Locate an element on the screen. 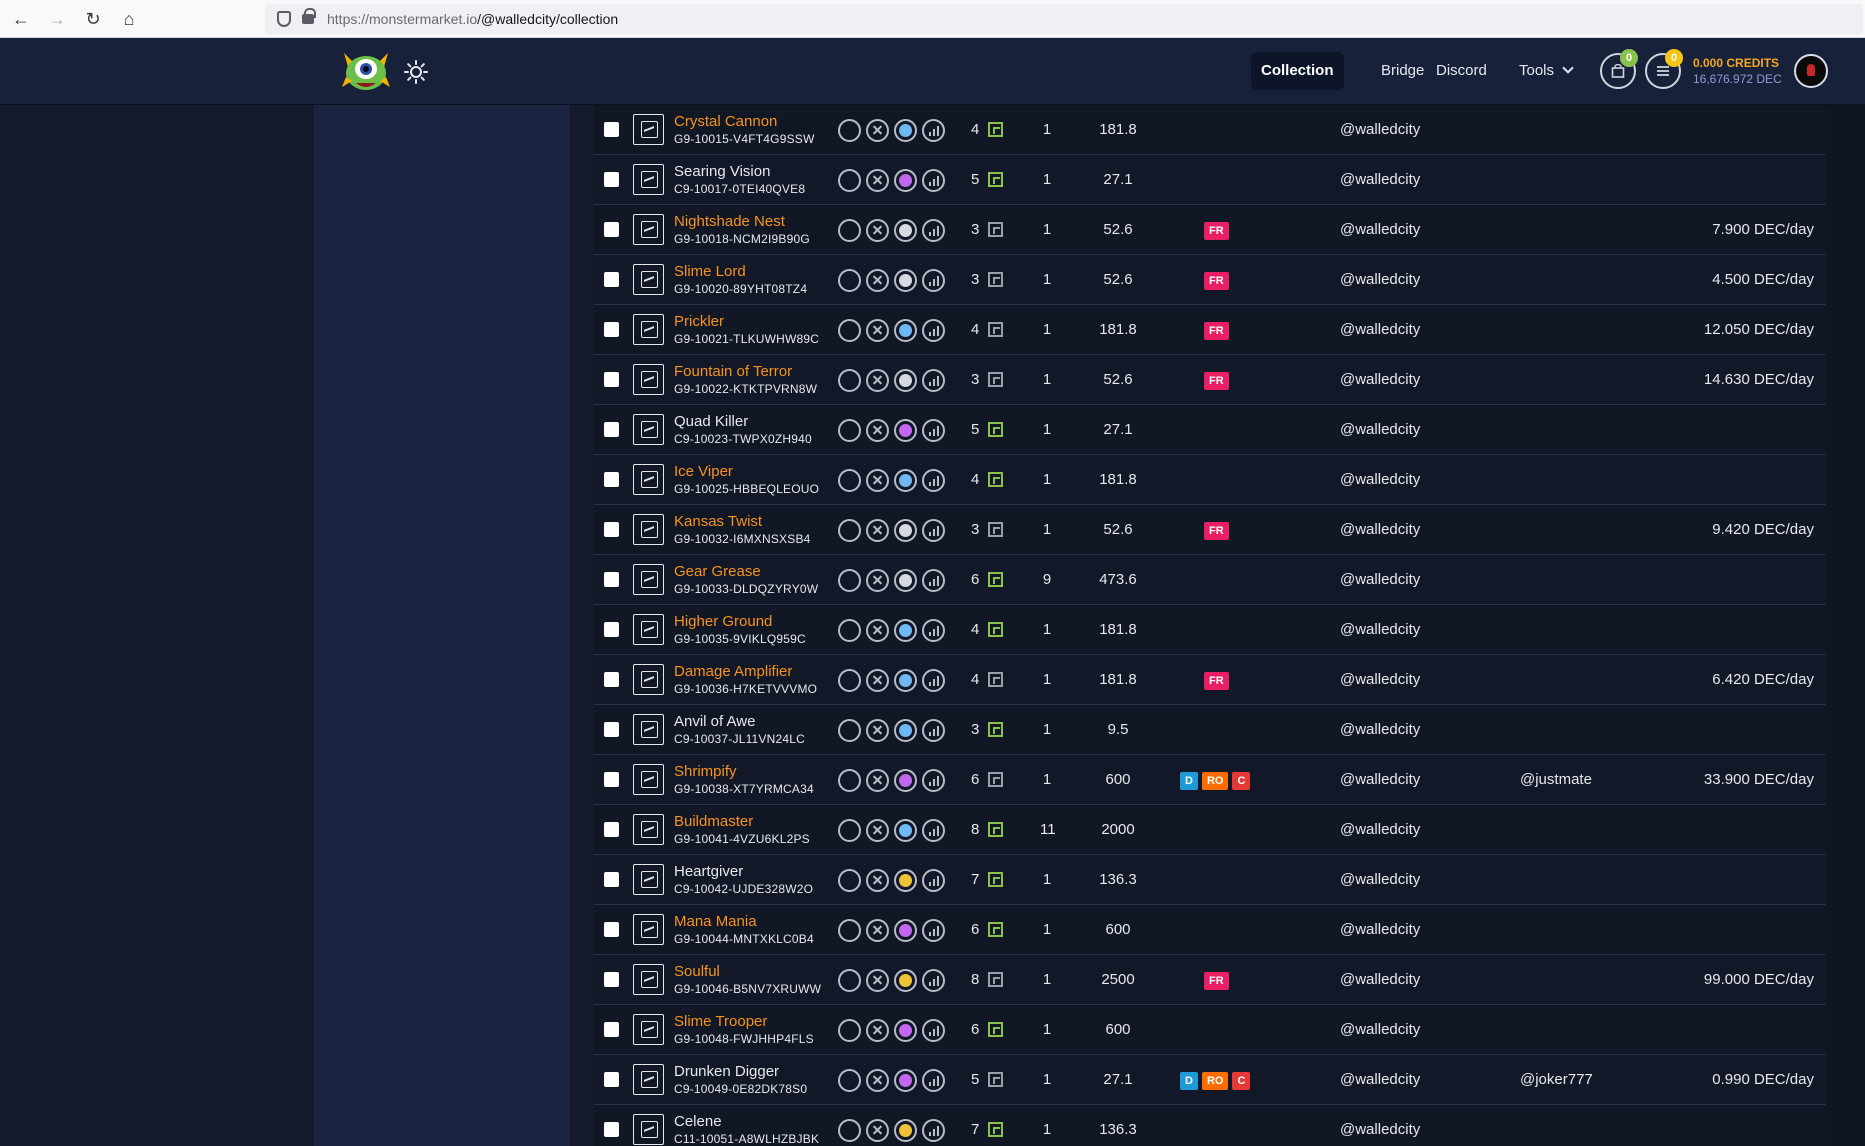  card-name: Kansas Twist is located at coordinates (718, 521).